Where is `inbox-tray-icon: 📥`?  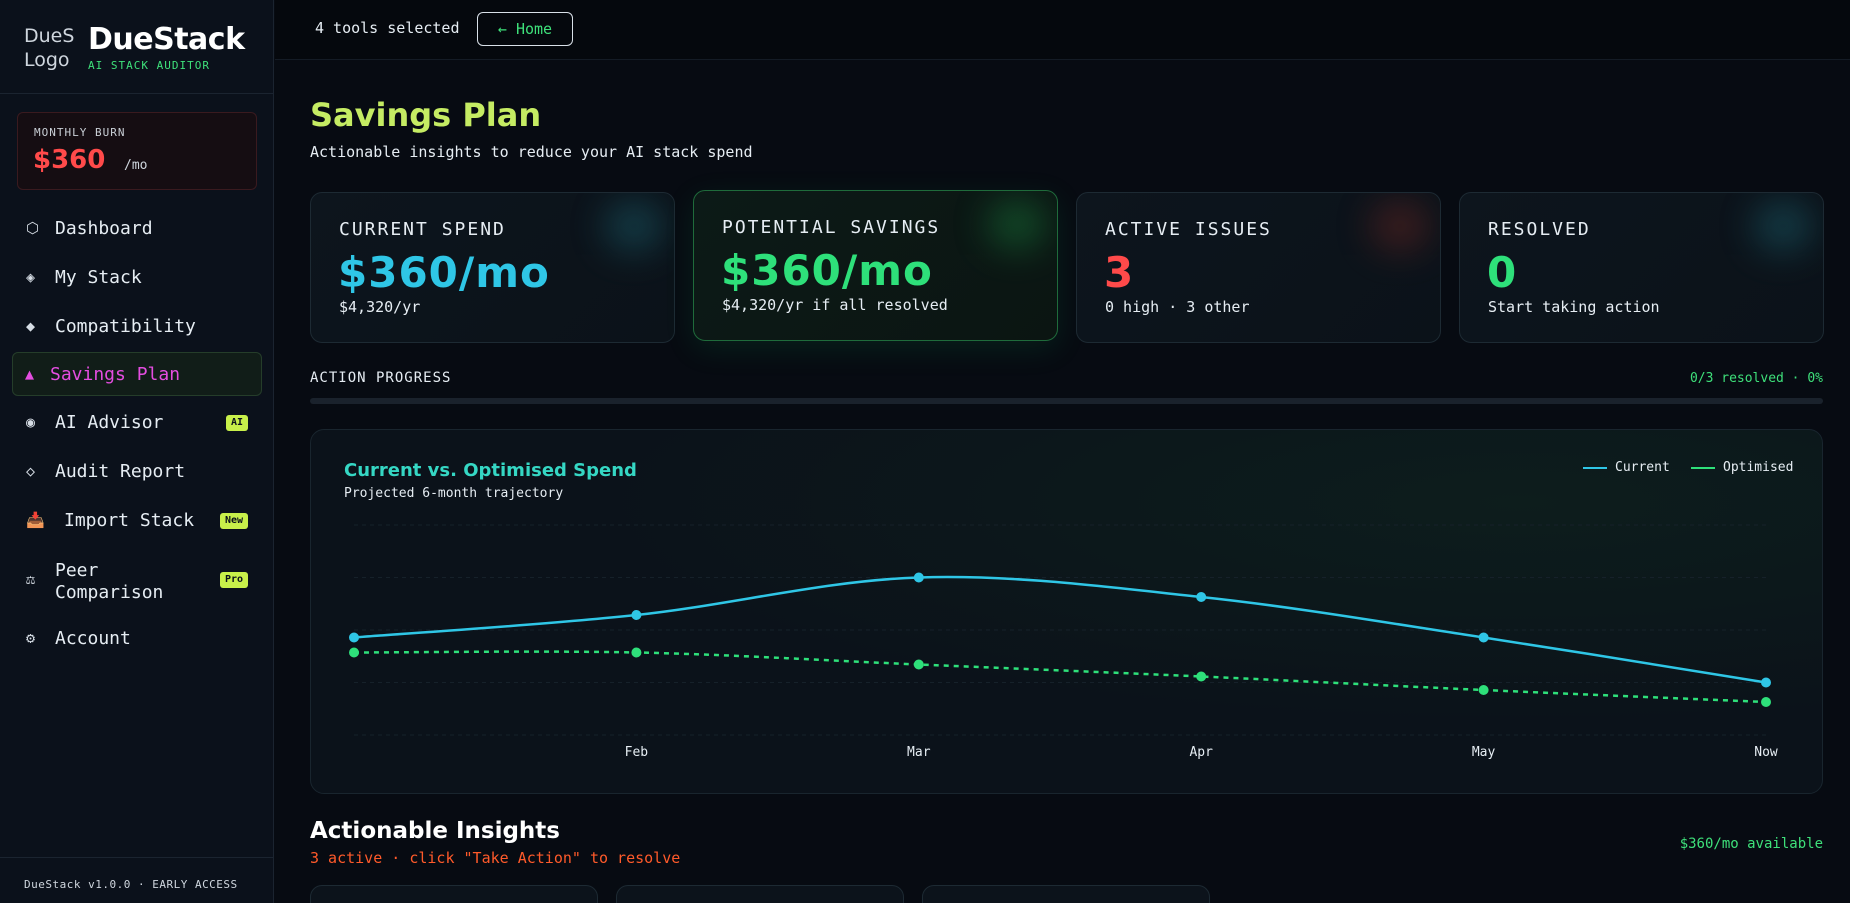 inbox-tray-icon: 📥 is located at coordinates (35, 520).